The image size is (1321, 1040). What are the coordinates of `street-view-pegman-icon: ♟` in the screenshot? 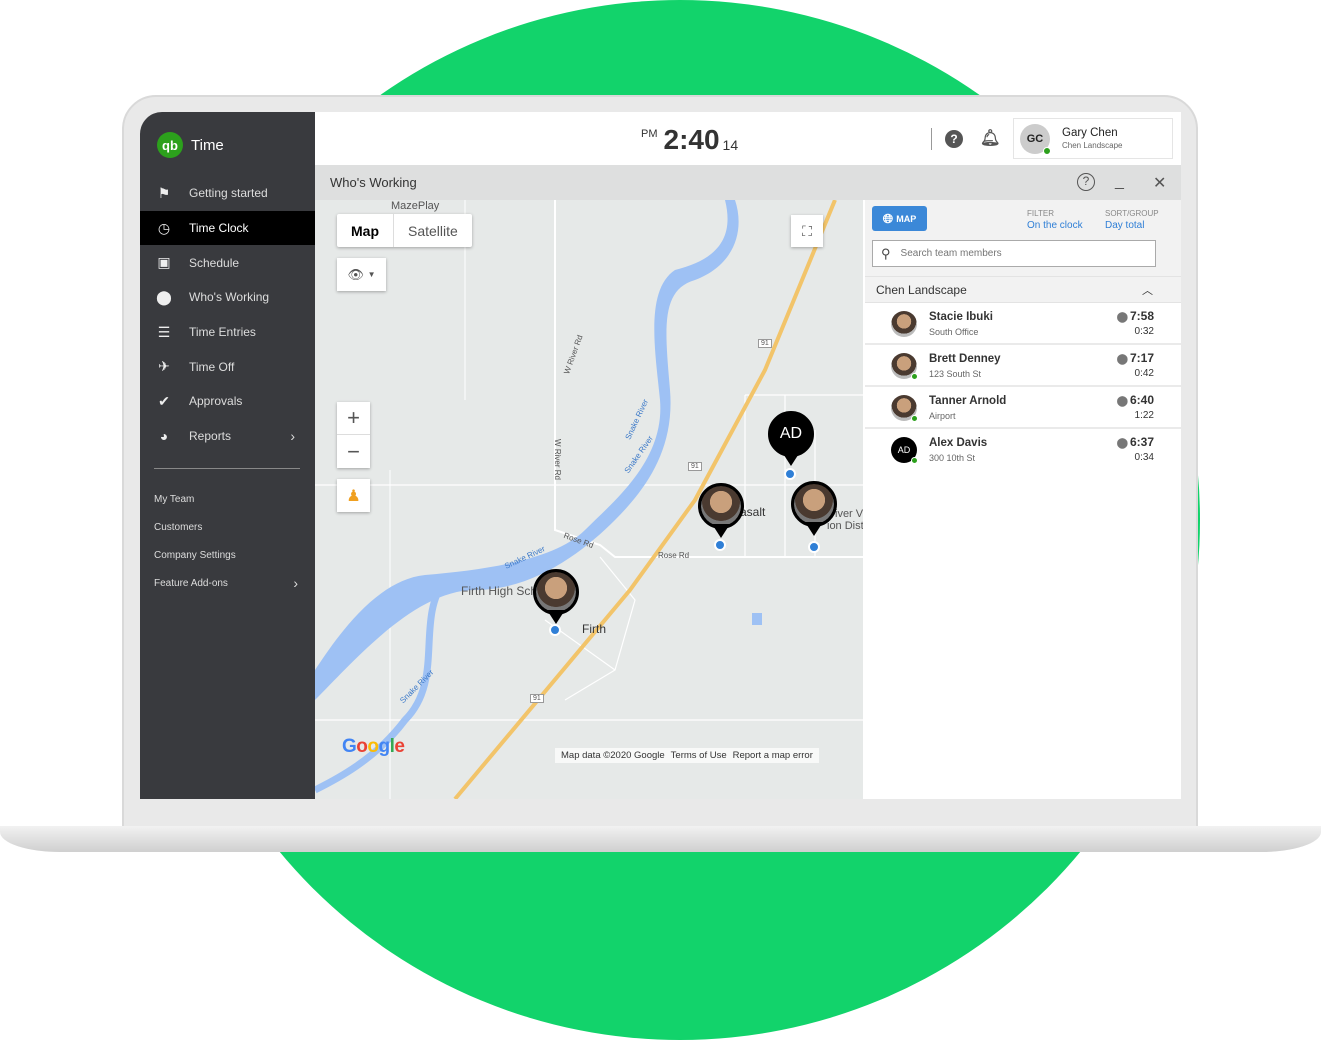 It's located at (353, 495).